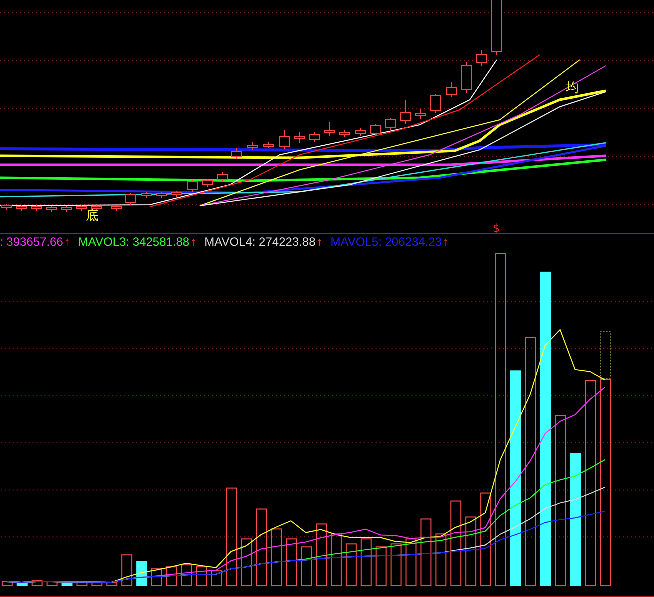  I want to click on bottom-marker: 底, so click(92, 216).